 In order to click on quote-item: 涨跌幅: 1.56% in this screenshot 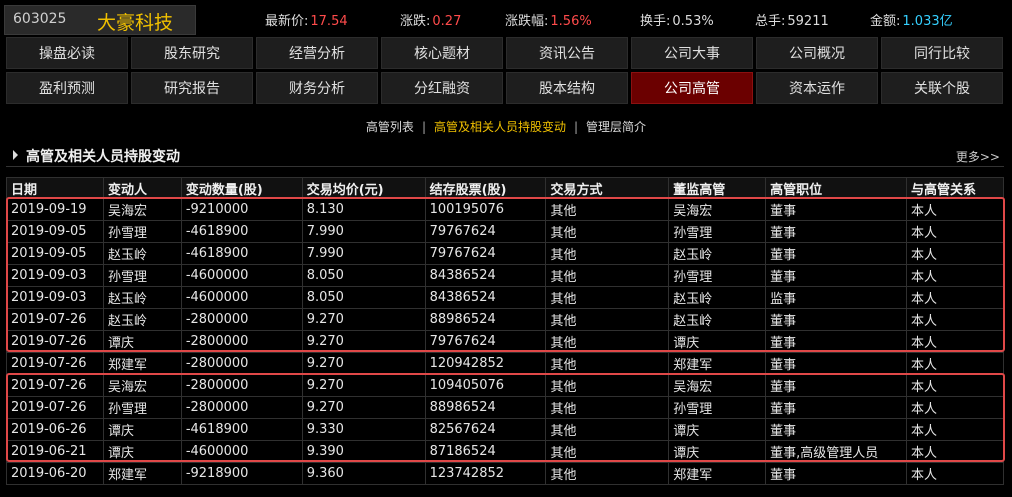, I will do `click(548, 19)`.